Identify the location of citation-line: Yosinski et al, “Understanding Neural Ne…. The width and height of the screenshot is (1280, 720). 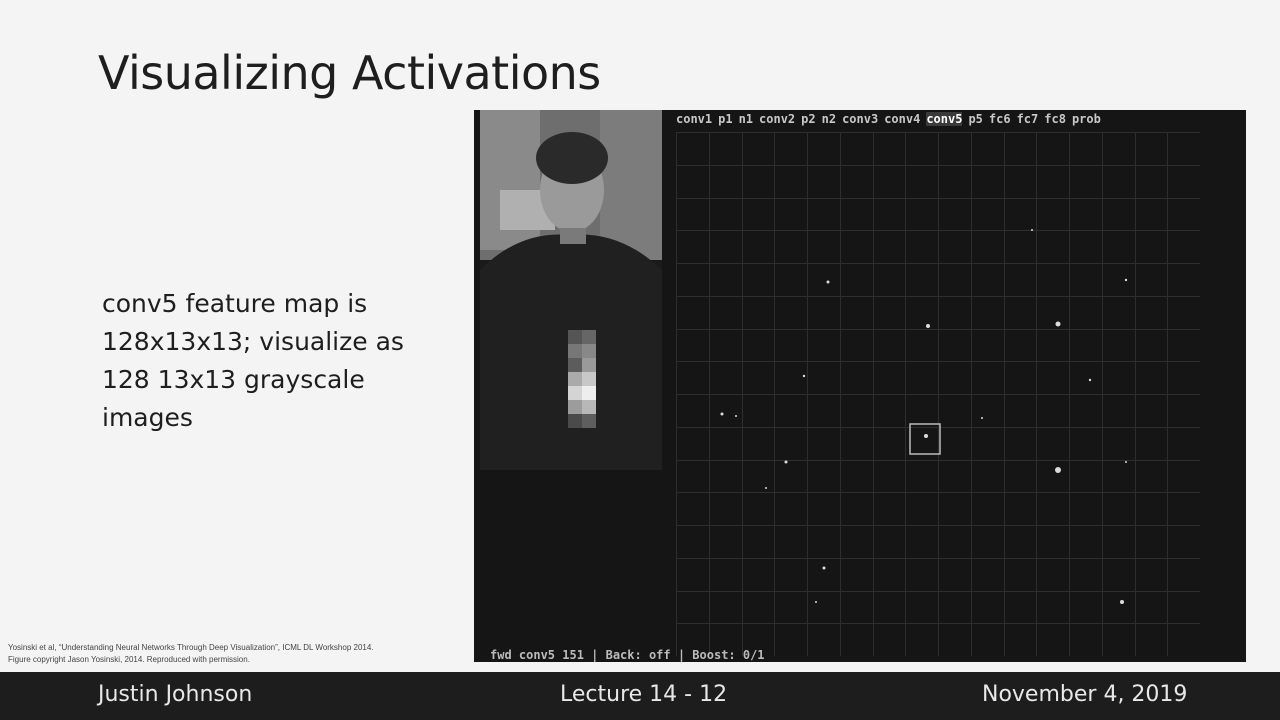
(191, 647).